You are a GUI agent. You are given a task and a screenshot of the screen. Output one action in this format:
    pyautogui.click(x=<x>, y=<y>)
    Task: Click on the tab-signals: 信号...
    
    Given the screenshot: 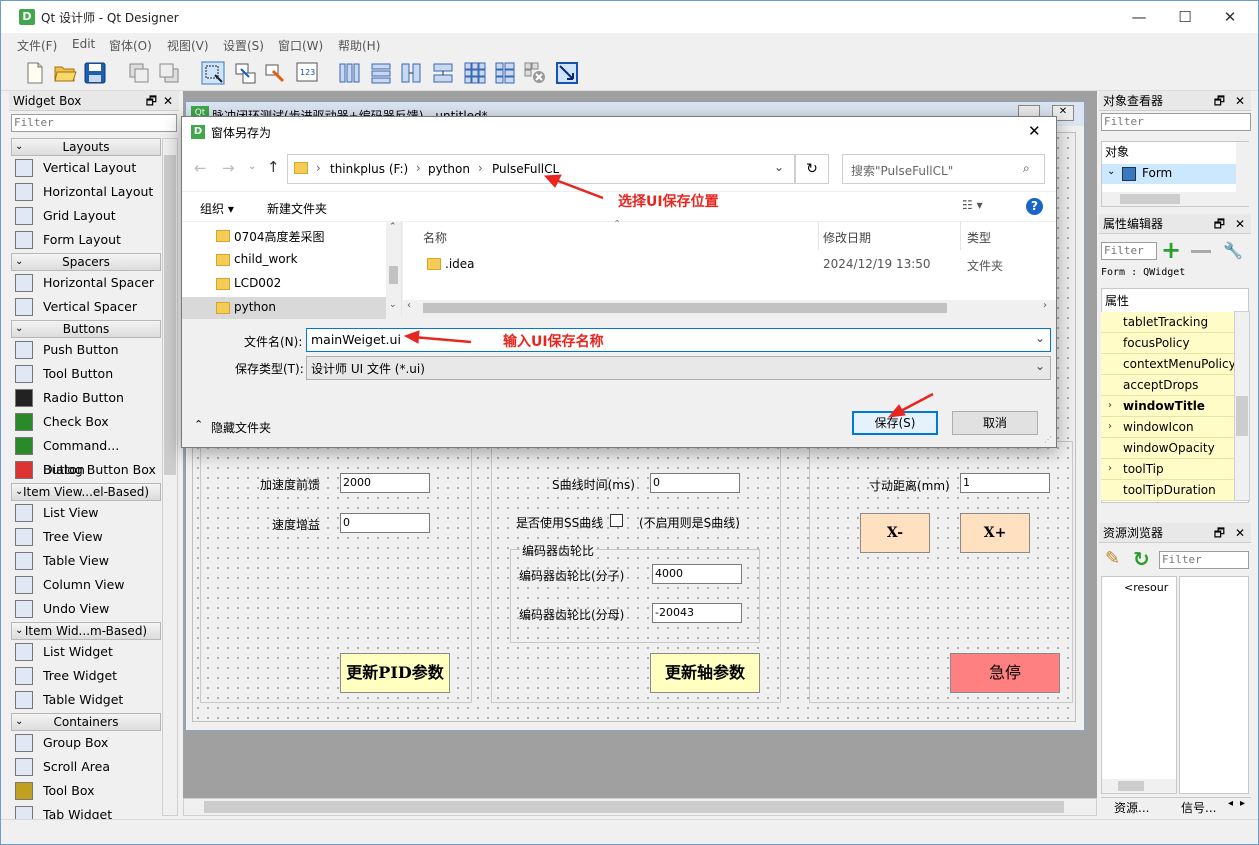 What is the action you would take?
    pyautogui.click(x=1198, y=807)
    